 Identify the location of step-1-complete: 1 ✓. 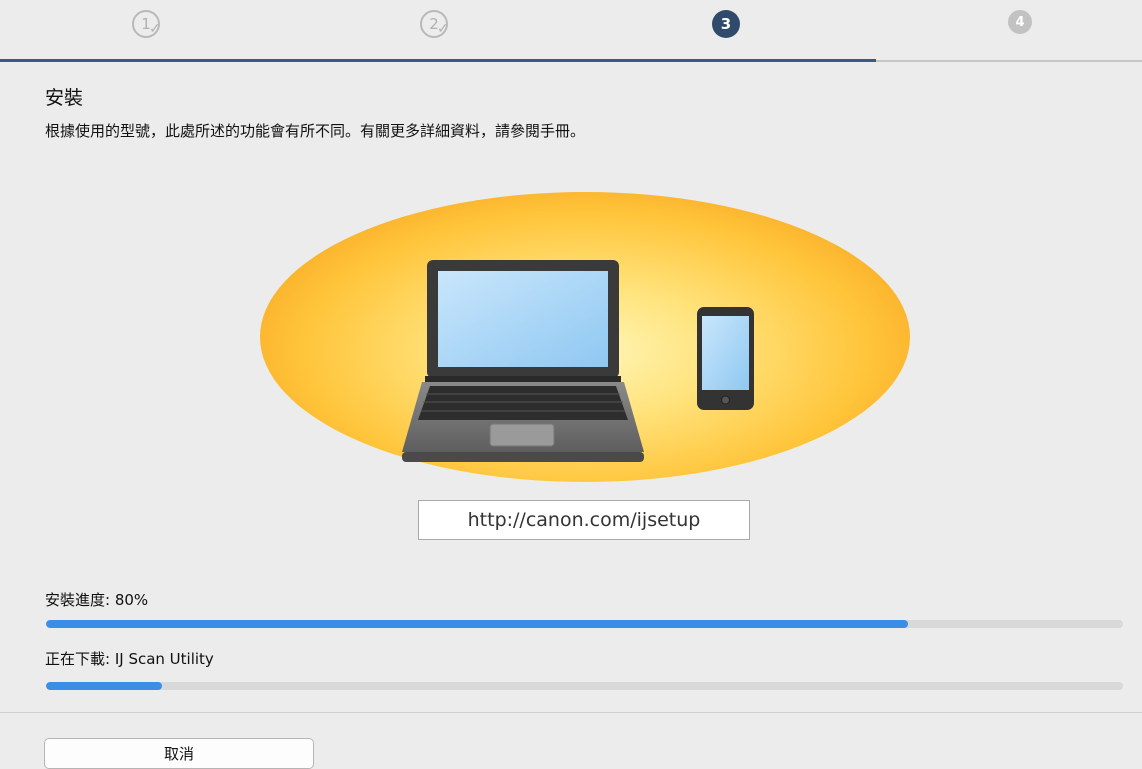
(147, 25).